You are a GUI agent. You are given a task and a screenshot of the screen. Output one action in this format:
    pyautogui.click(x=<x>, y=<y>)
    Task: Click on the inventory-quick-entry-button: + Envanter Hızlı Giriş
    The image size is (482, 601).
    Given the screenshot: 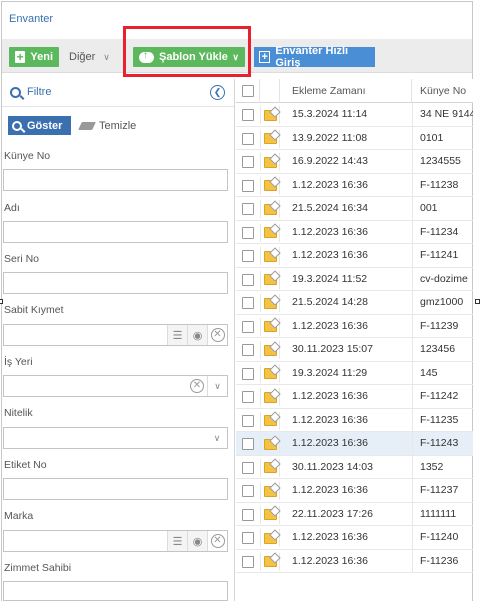 What is the action you would take?
    pyautogui.click(x=314, y=57)
    